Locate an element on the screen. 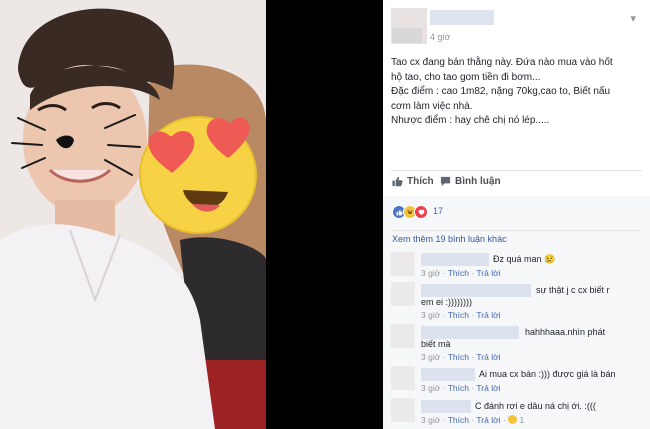 Image resolution: width=650 pixels, height=429 pixels. thumbs-up-icon is located at coordinates (397, 181).